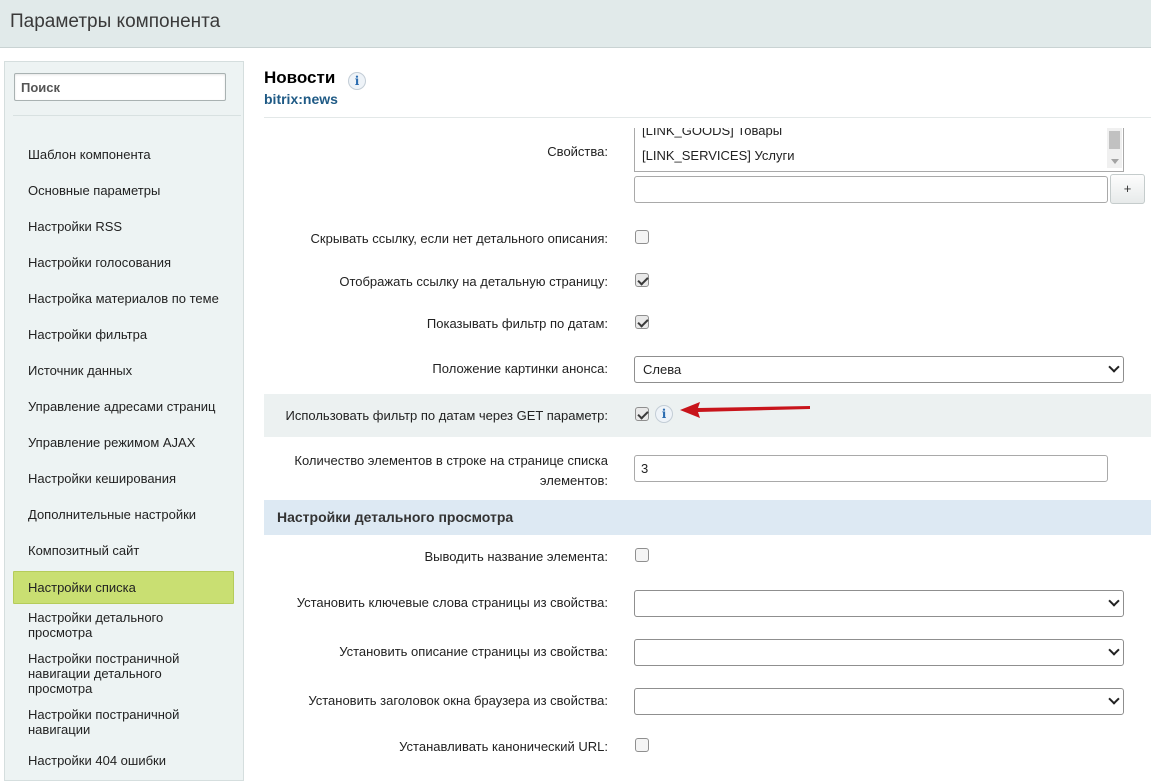  Describe the element at coordinates (879, 701) in the screenshot. I see `browser-title-select` at that location.